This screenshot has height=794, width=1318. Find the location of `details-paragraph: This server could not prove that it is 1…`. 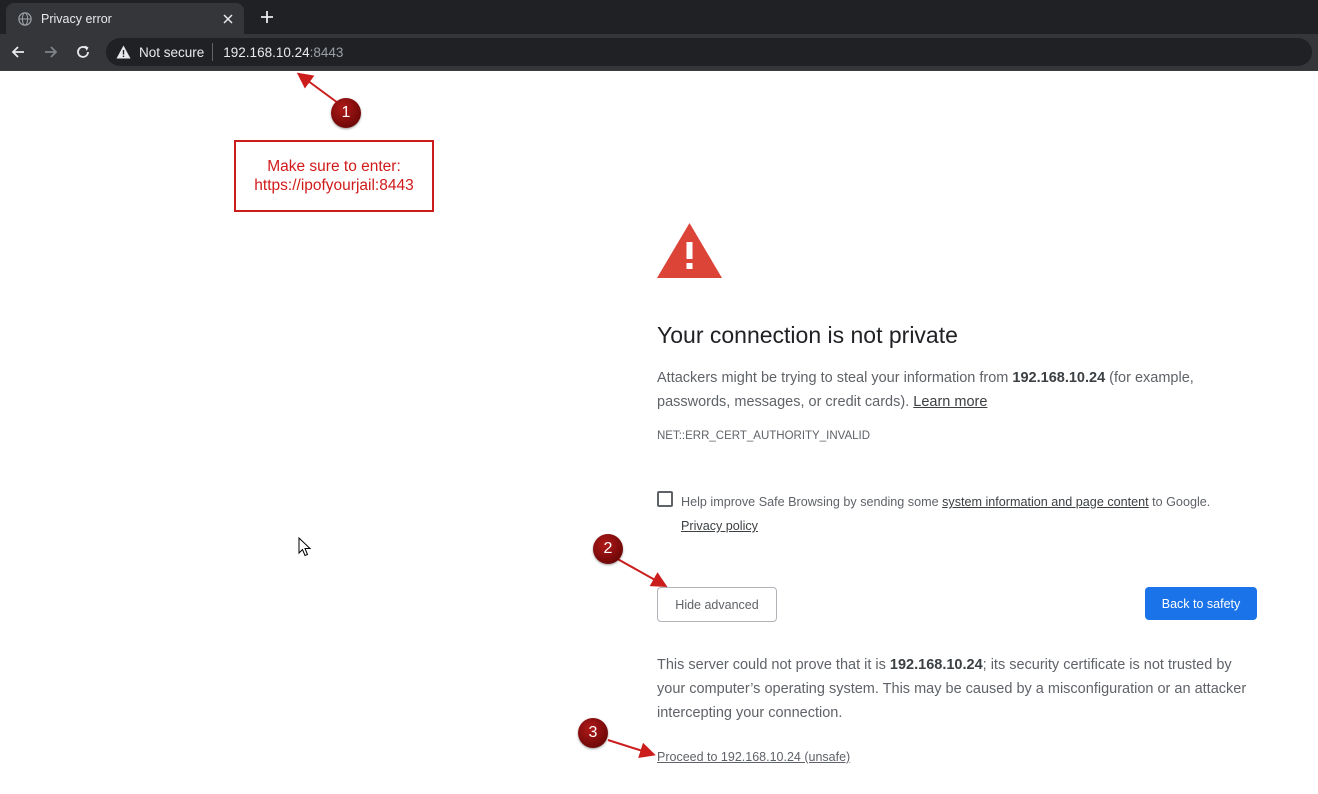

details-paragraph: This server could not prove that it is 1… is located at coordinates (959, 689).